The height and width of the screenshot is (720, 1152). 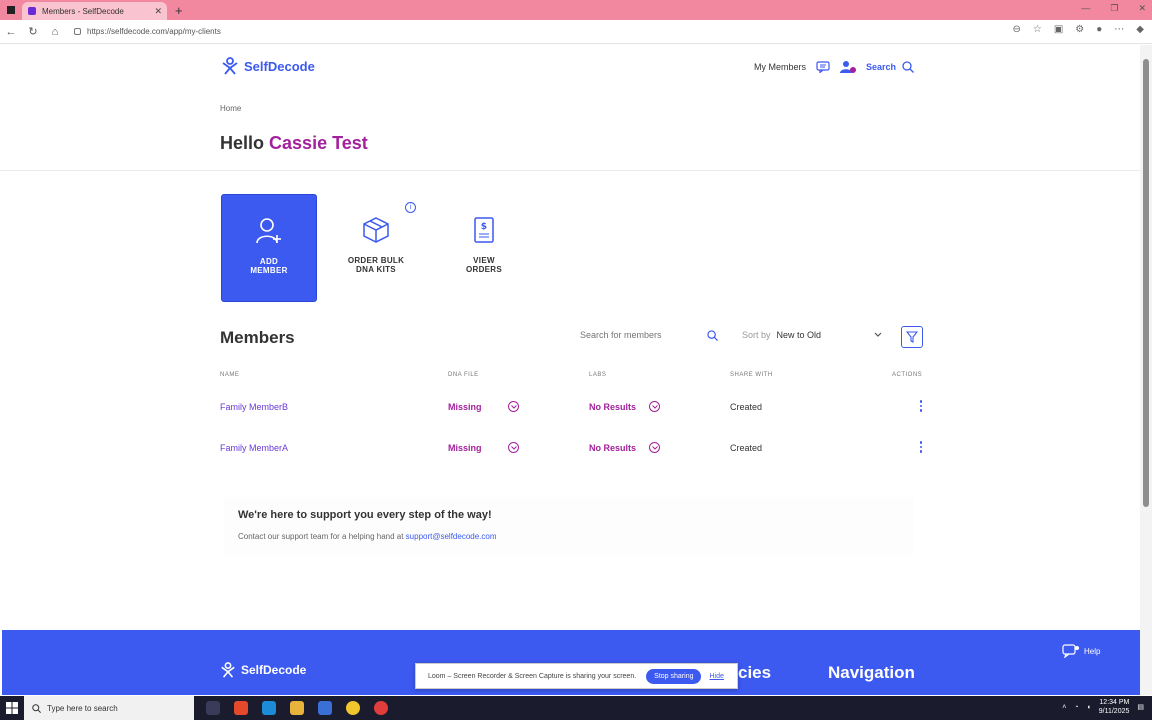 What do you see at coordinates (254, 448) in the screenshot?
I see `member-name-link: Family MemberA` at bounding box center [254, 448].